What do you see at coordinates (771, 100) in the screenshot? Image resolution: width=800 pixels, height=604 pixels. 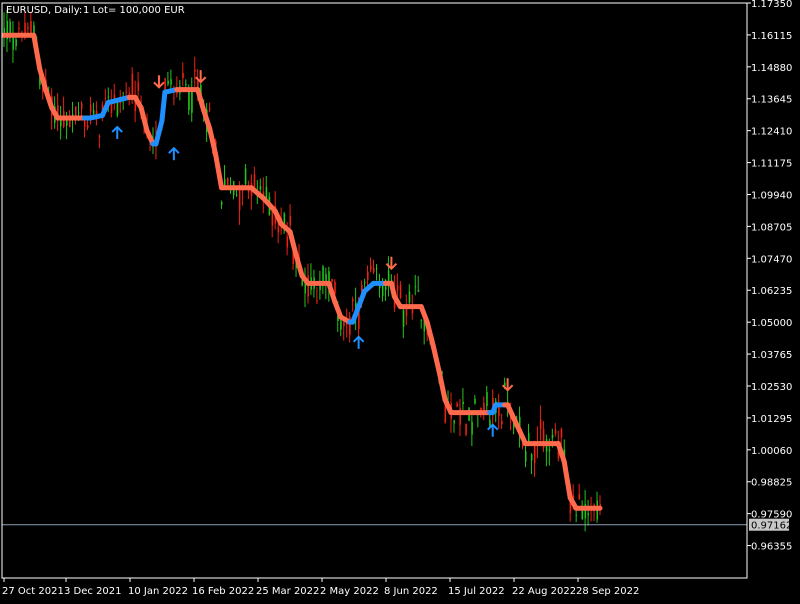 I see `y-tick-label: 1.13645` at bounding box center [771, 100].